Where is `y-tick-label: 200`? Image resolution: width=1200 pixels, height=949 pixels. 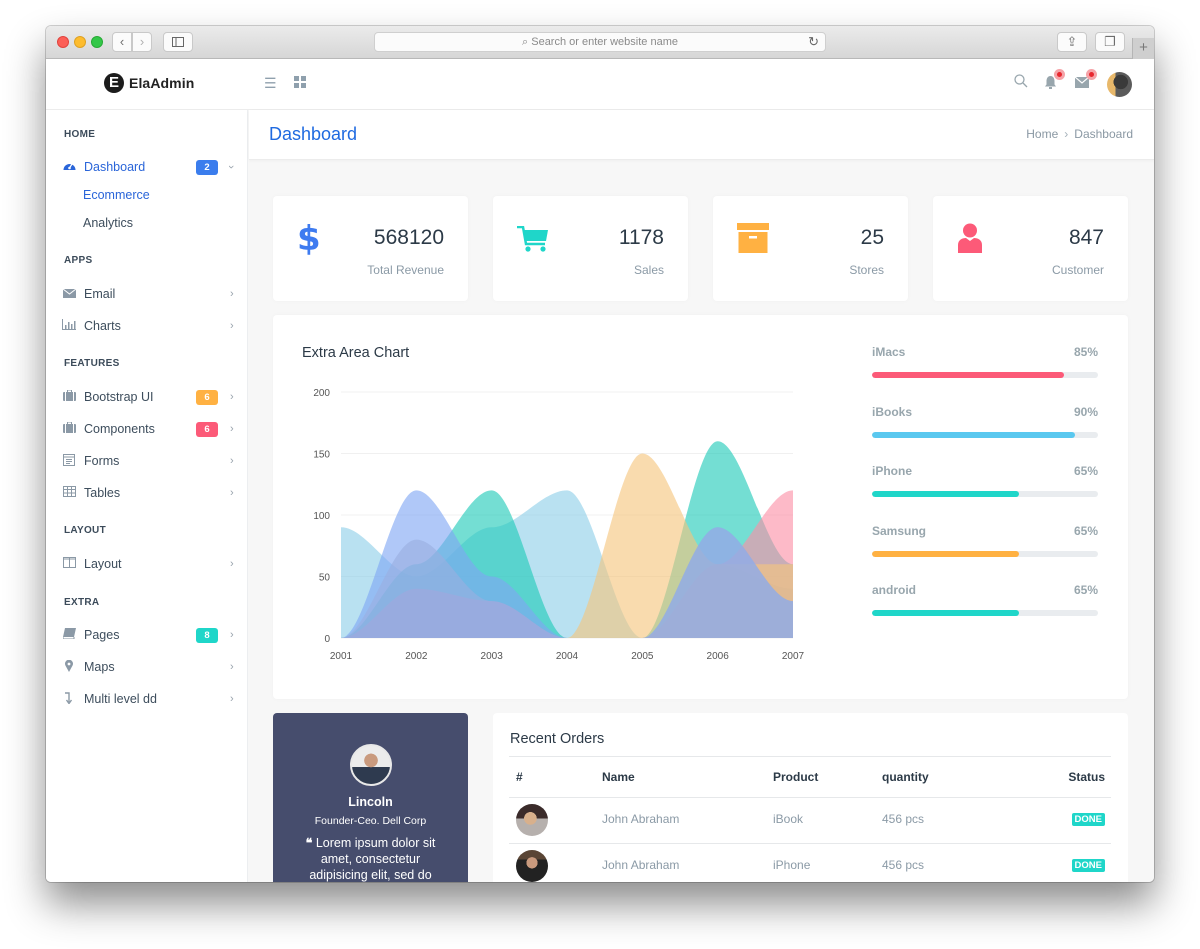 y-tick-label: 200 is located at coordinates (321, 393).